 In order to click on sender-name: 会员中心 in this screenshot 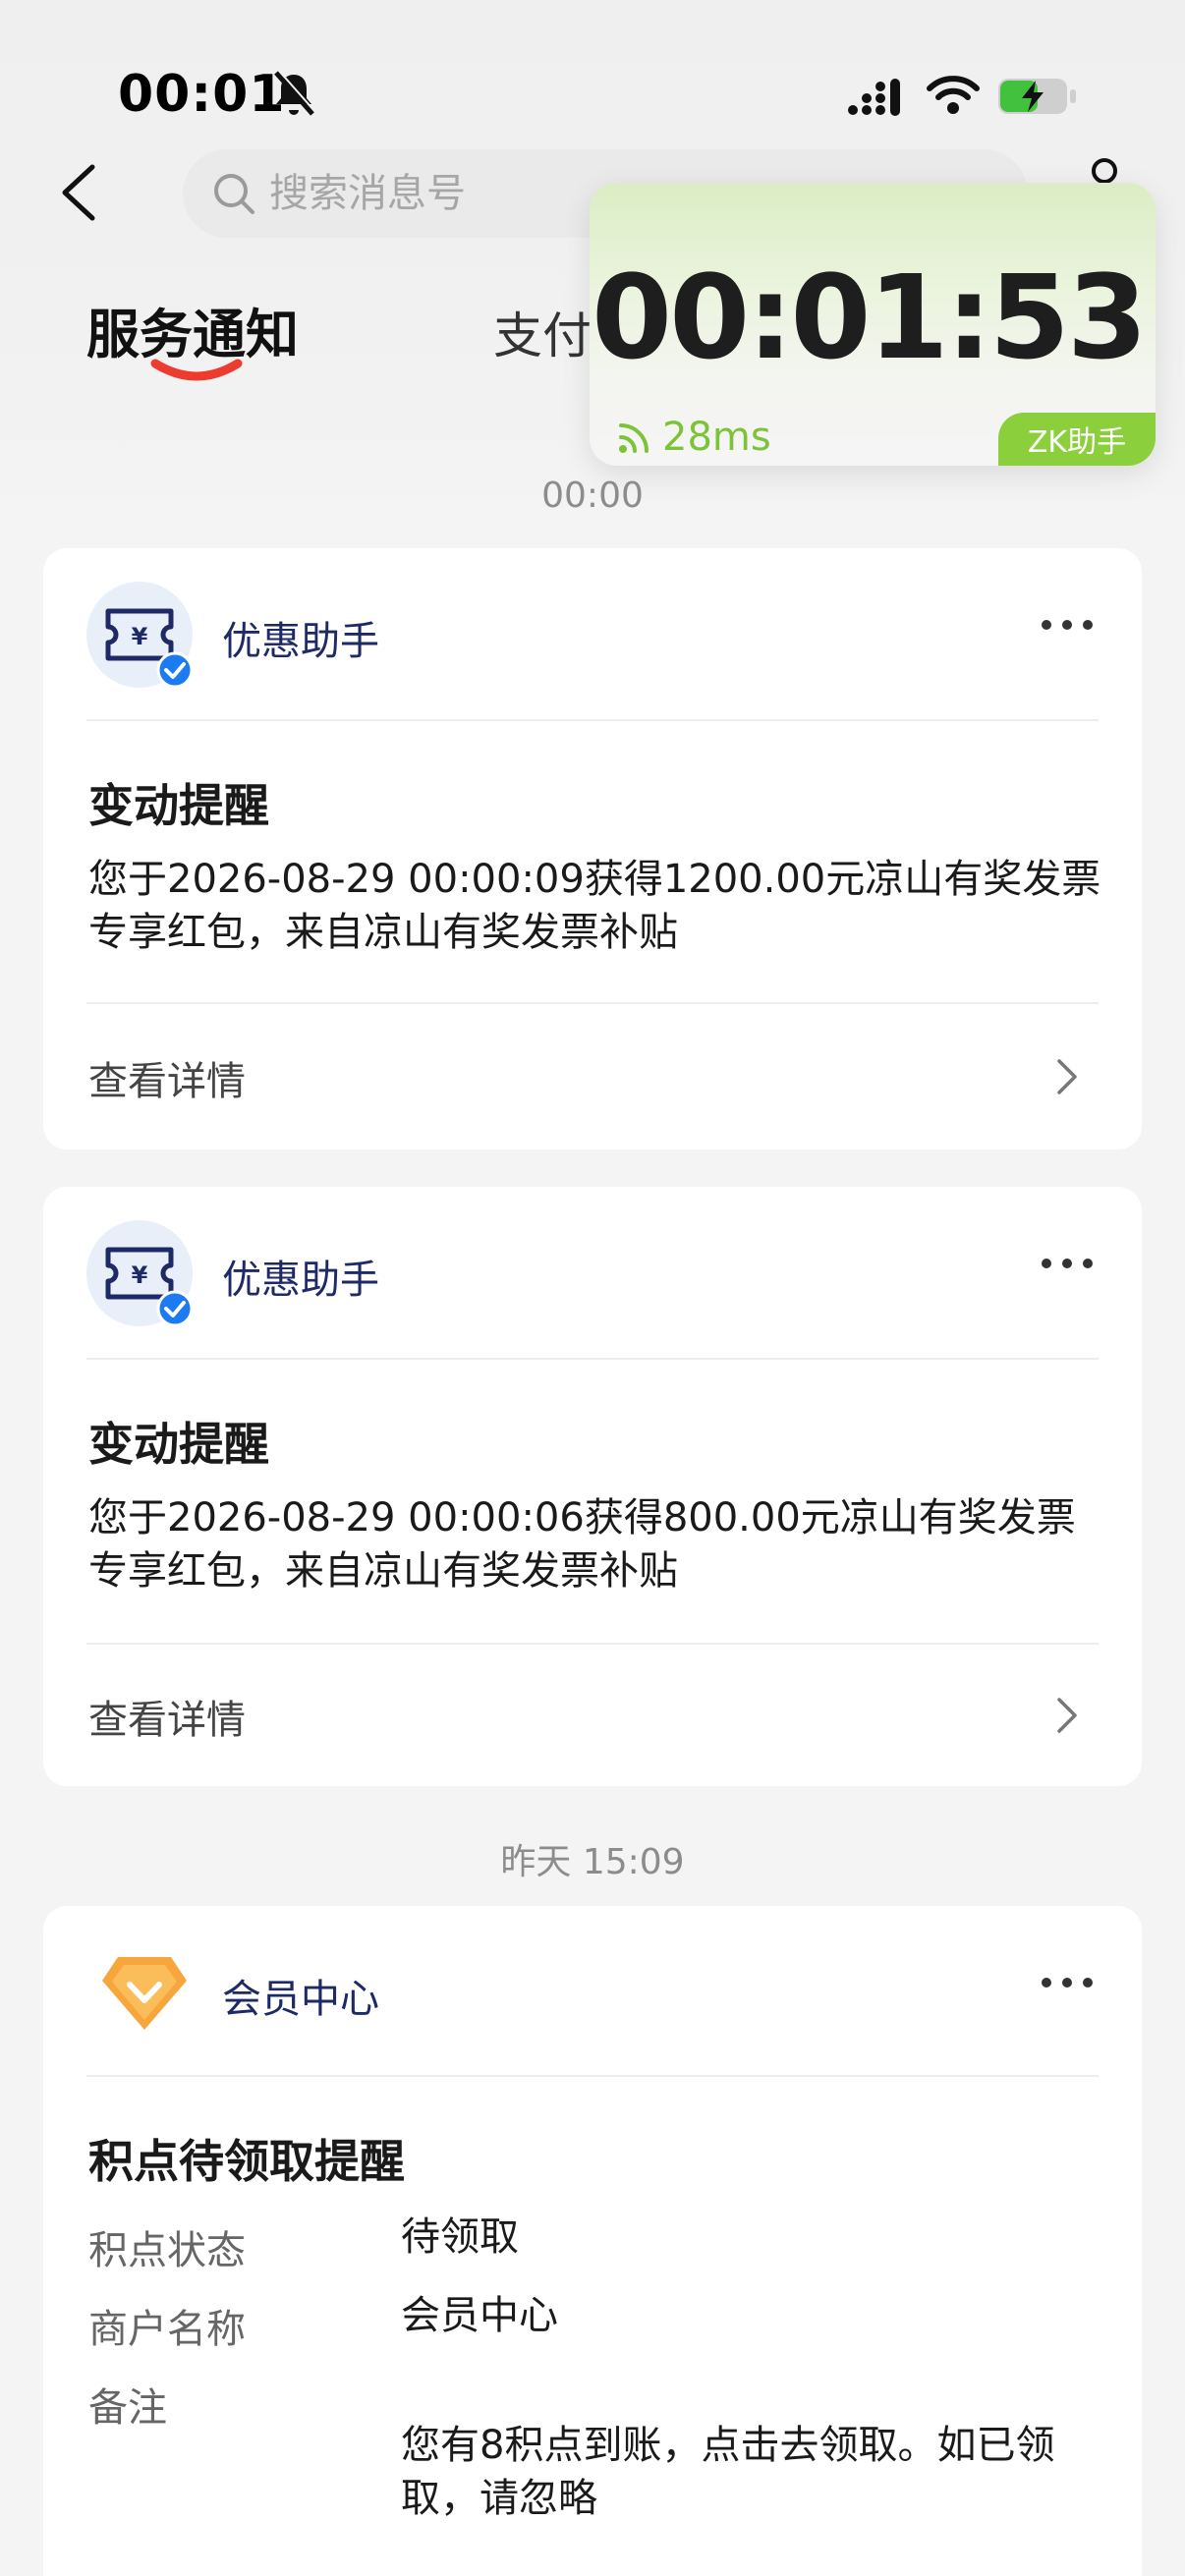, I will do `click(301, 1995)`.